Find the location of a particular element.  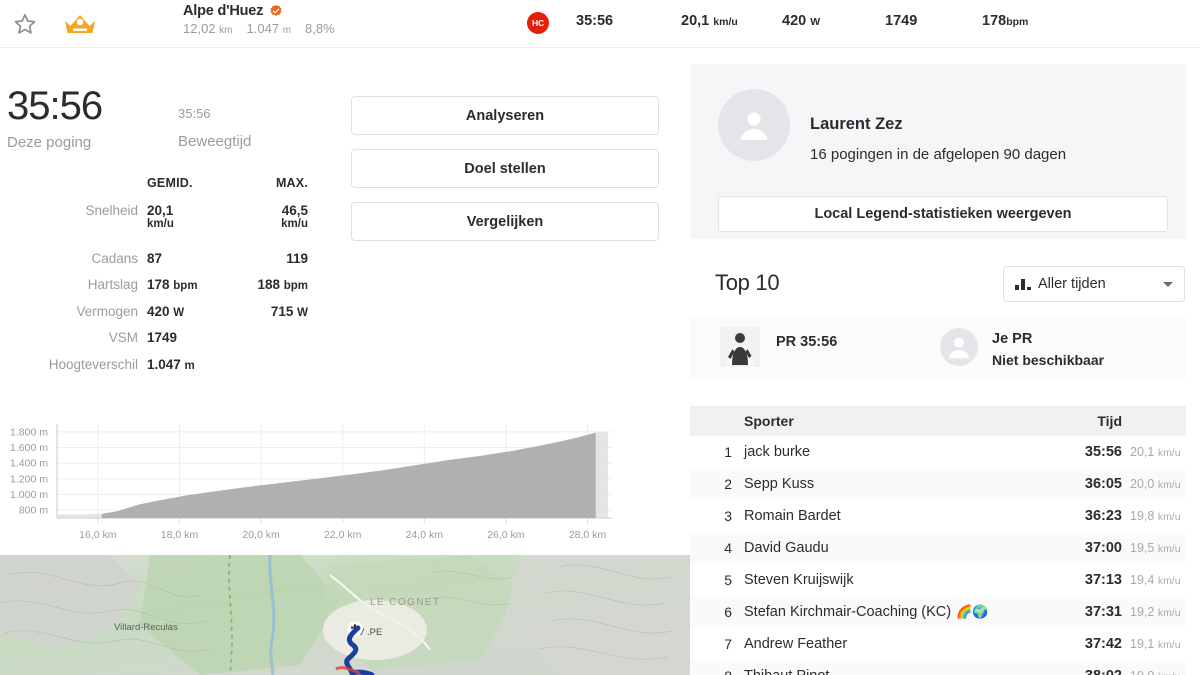

set-goal-button: Doel stellen is located at coordinates (505, 168).